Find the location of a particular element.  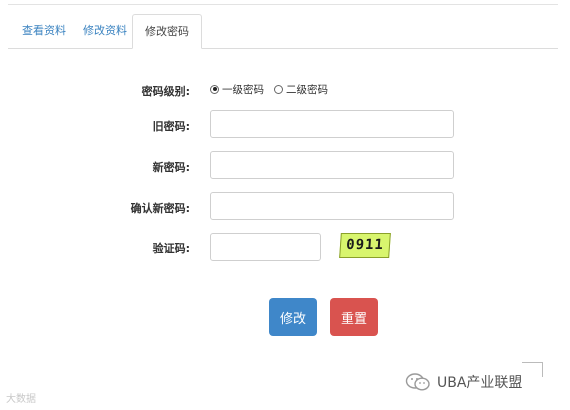

watermark-left: 大数据 is located at coordinates (21, 399).